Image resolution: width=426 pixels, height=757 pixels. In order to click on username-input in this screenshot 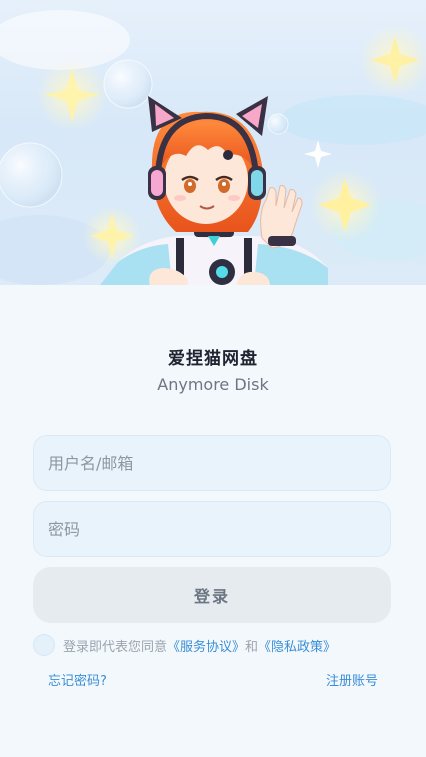, I will do `click(212, 463)`.